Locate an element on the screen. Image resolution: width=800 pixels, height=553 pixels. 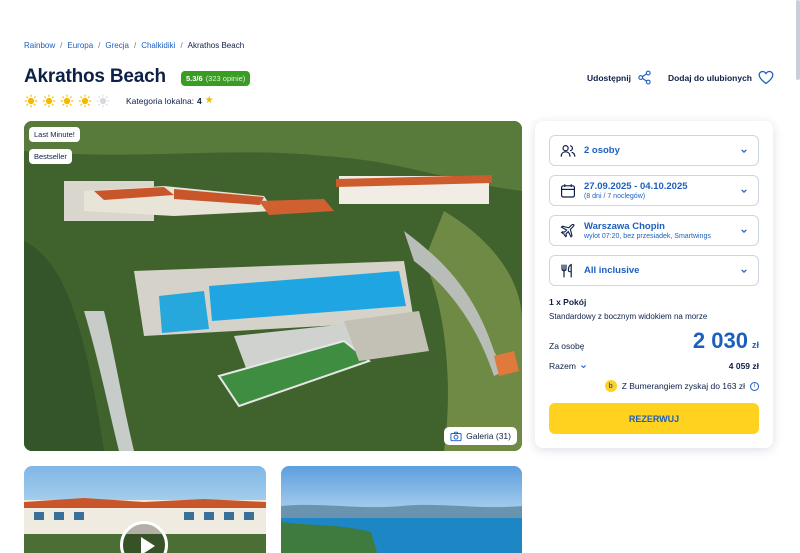
total-value: 4 059 zł is located at coordinates (743, 366).